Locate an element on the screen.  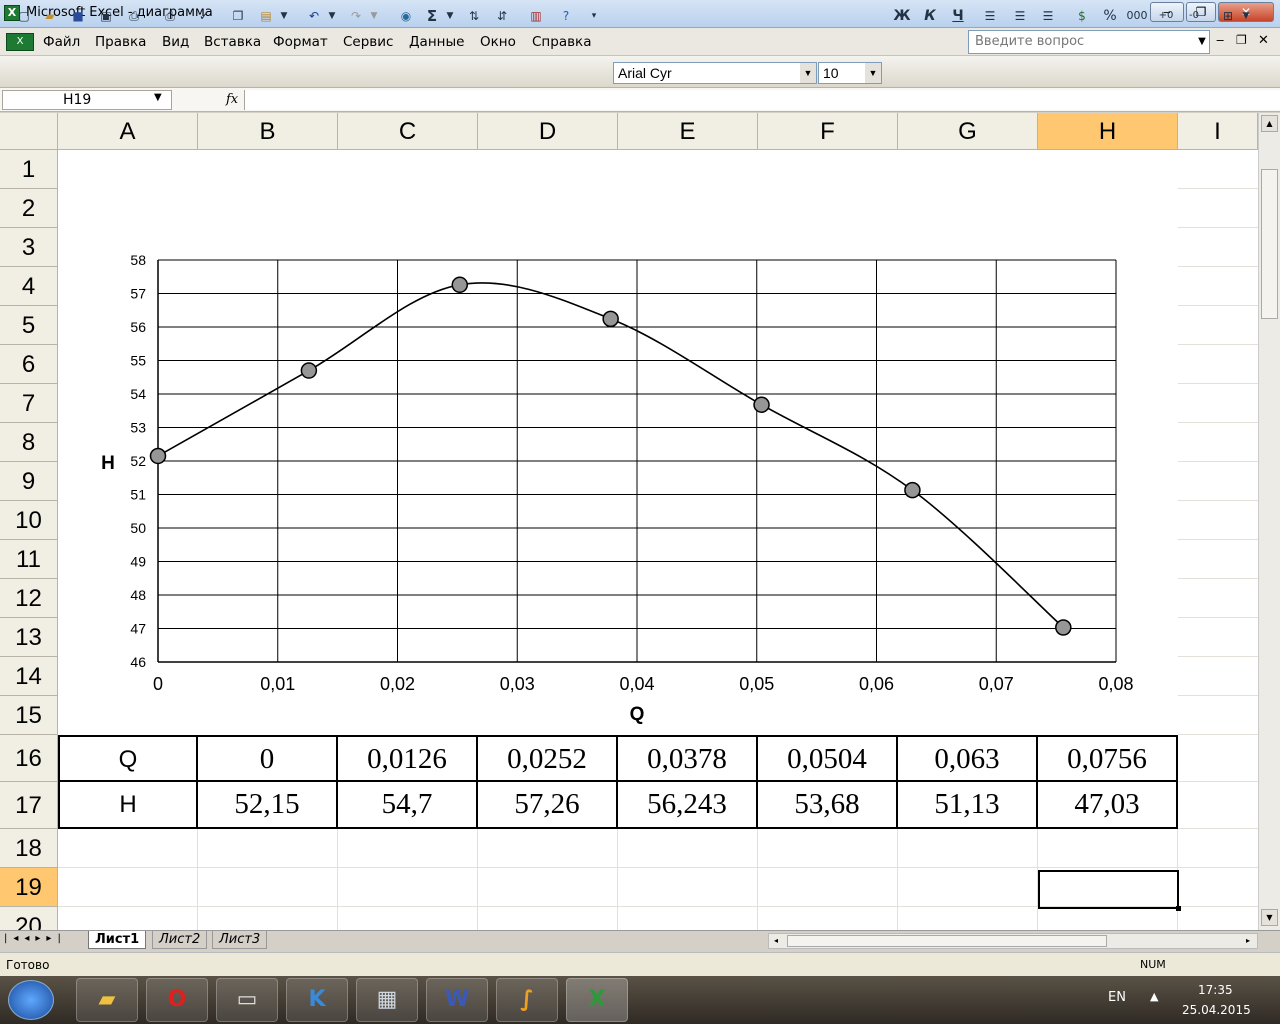
help-dropdown-icon: ▼ is located at coordinates (1202, 42).